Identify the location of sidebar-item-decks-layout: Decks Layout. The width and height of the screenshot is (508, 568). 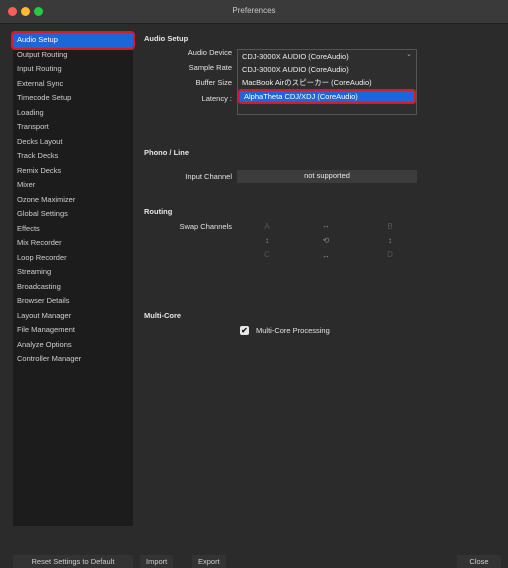
(73, 142).